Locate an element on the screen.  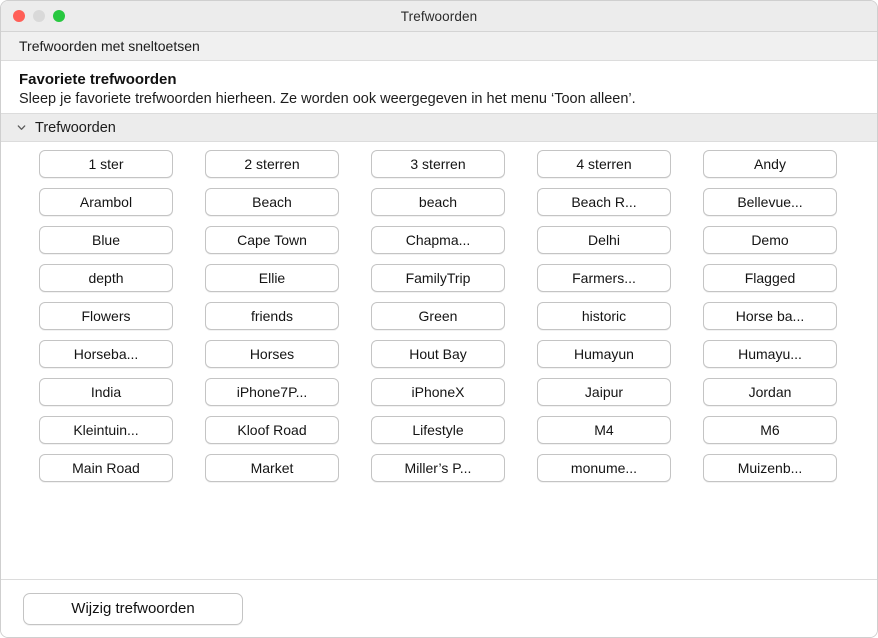
keyword-cell: Flowers is located at coordinates (106, 316).